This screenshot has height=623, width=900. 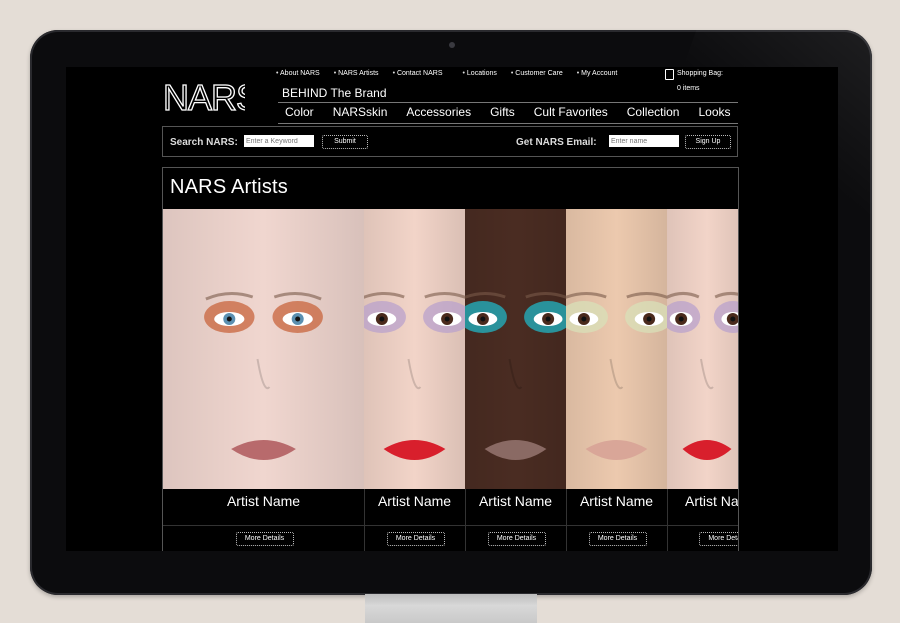 What do you see at coordinates (700, 73) in the screenshot?
I see `shopping-bag-label: Shopping Bag:` at bounding box center [700, 73].